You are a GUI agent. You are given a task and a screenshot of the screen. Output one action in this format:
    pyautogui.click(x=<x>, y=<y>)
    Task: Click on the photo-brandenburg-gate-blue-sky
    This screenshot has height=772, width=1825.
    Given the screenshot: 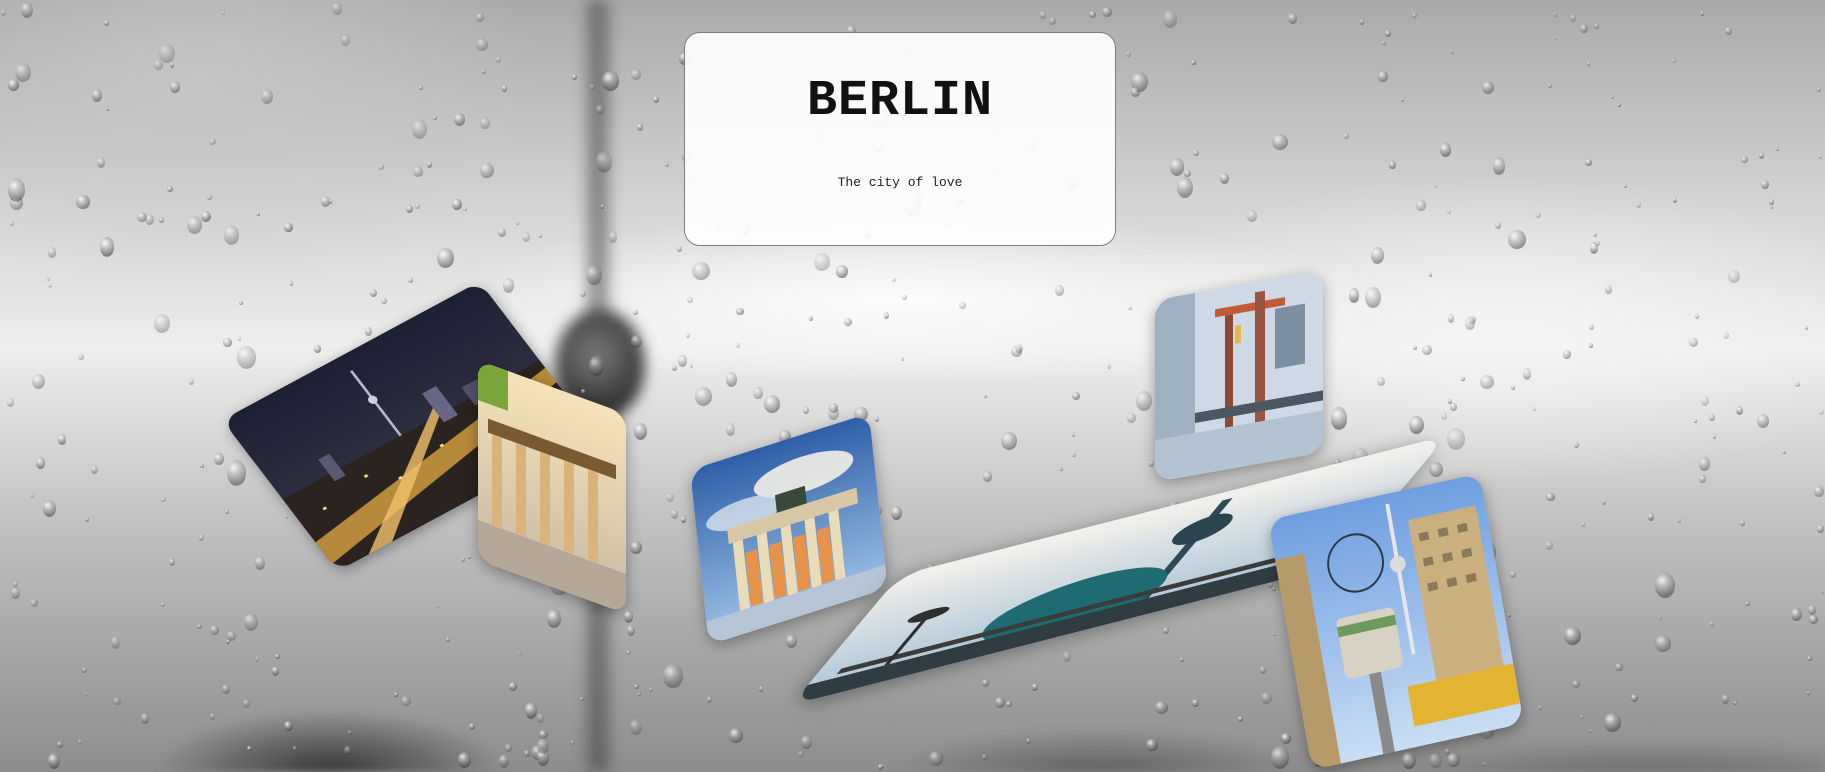 What is the action you would take?
    pyautogui.click(x=789, y=529)
    